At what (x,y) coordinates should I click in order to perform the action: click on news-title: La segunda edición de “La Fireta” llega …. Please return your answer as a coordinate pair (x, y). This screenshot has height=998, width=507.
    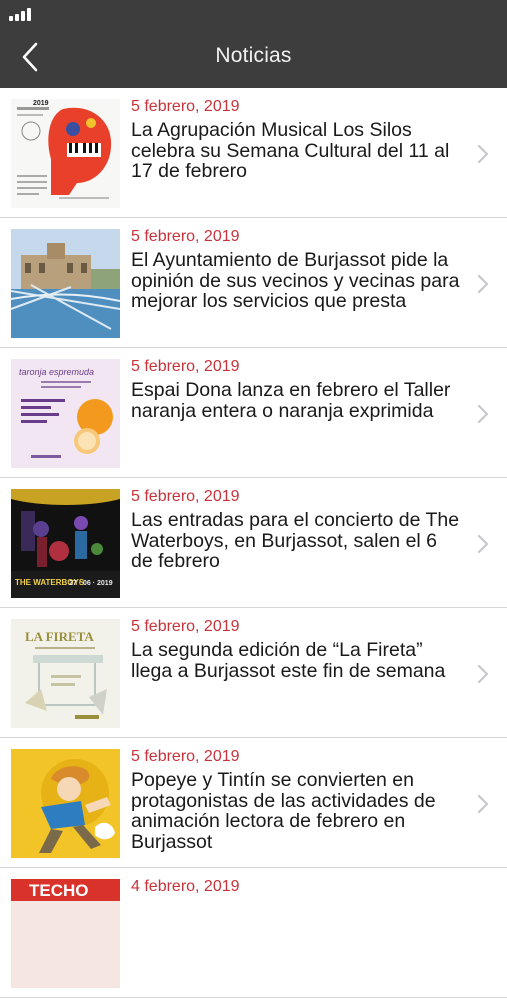
    Looking at the image, I should click on (288, 660).